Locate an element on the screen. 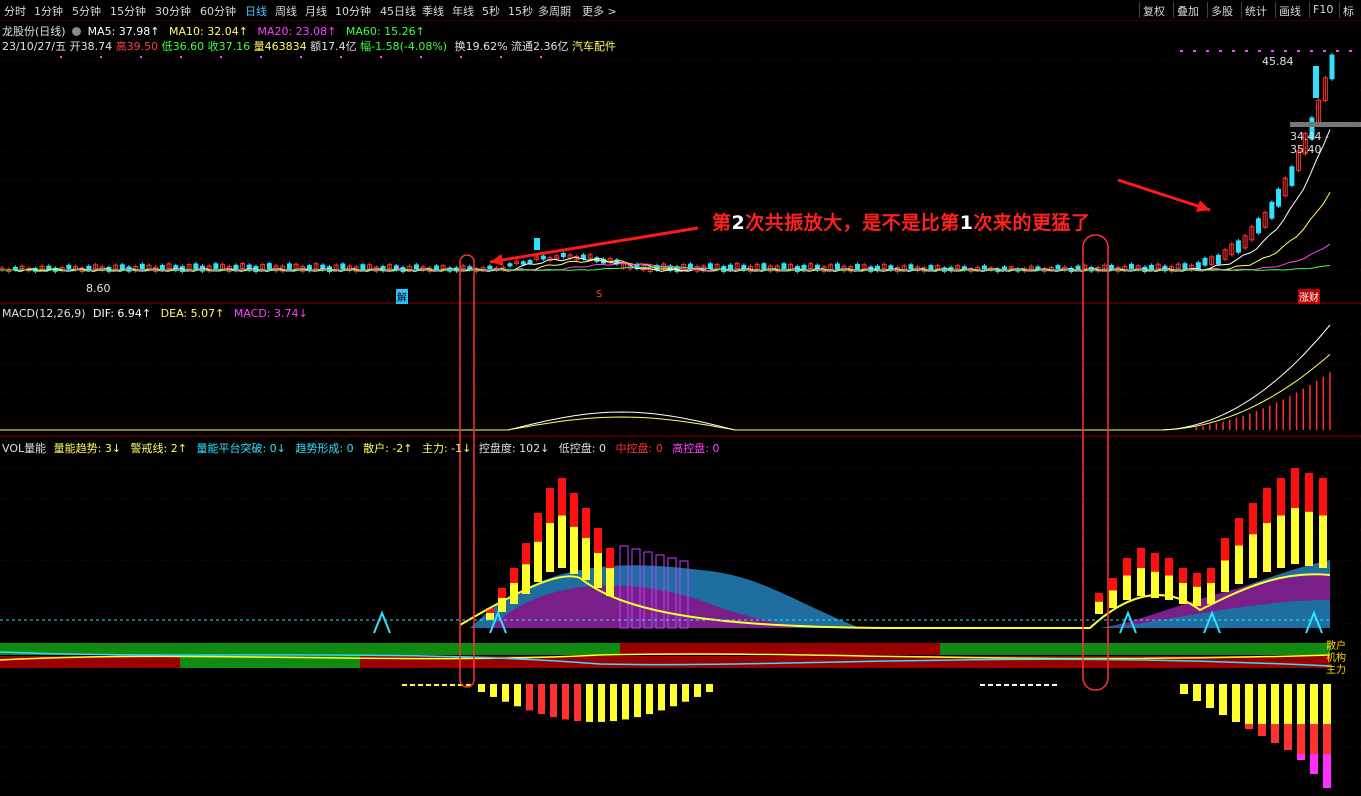 The height and width of the screenshot is (796, 1361). annotation-arrow-left is located at coordinates (594, 245).